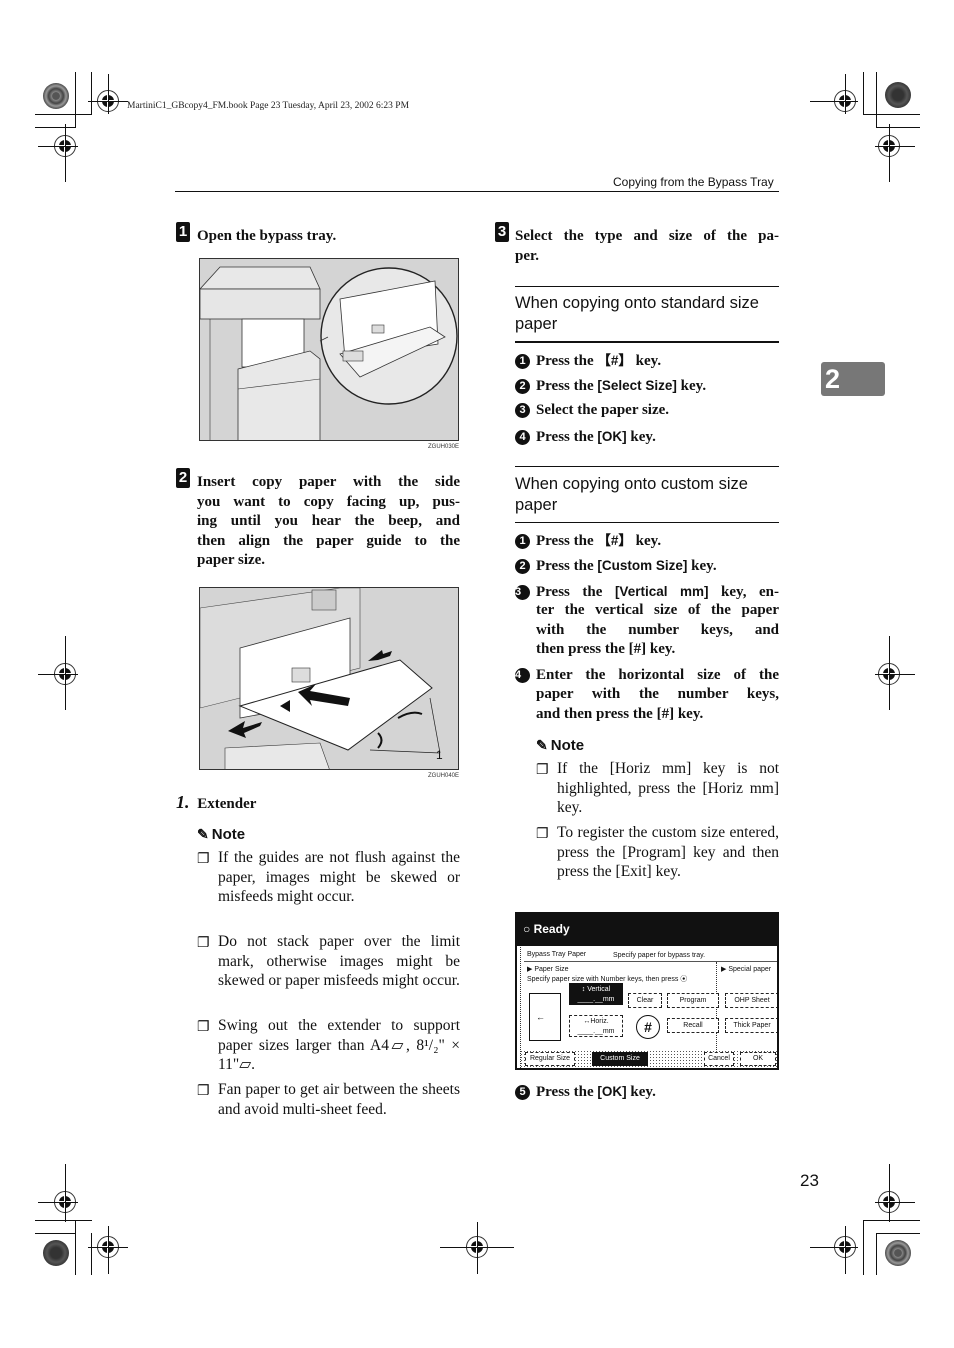  I want to click on text-line: then align the paper guide to the, so click(328, 540).